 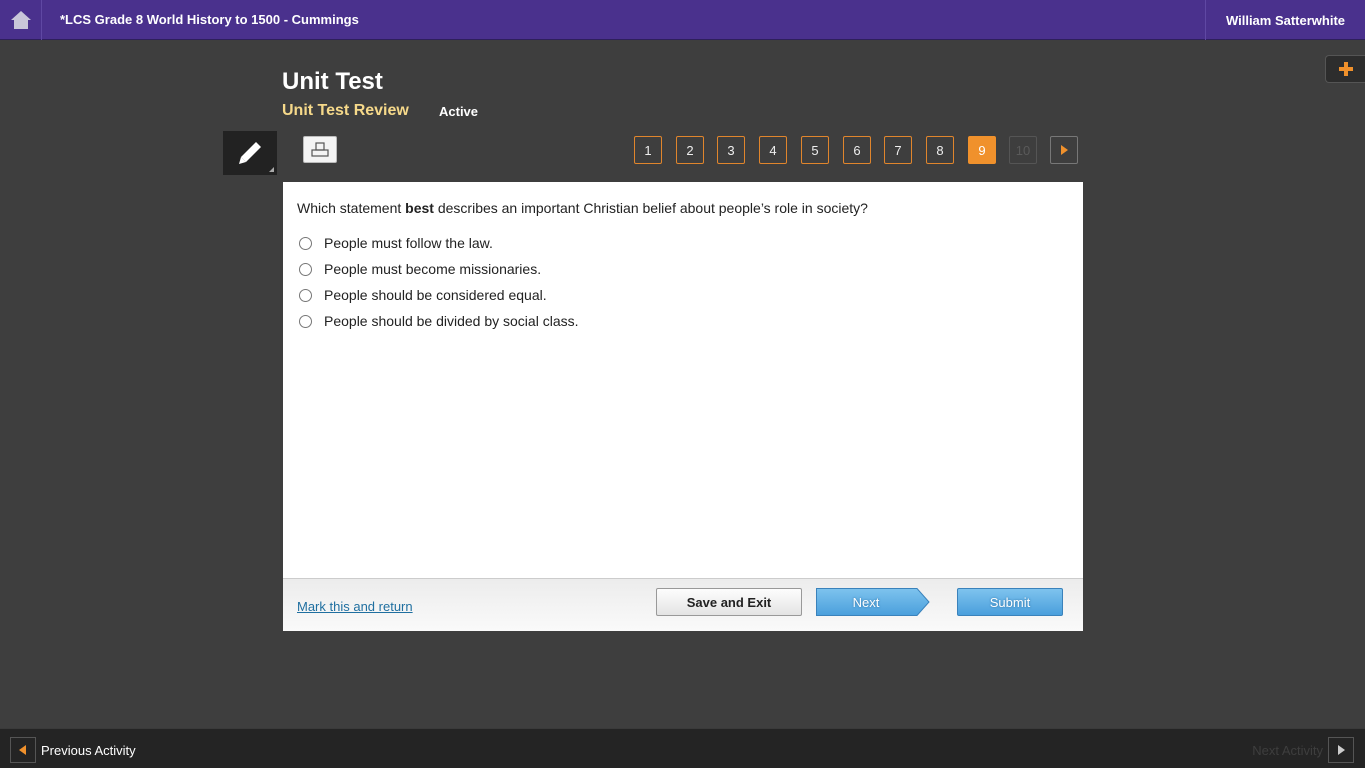 What do you see at coordinates (866, 602) in the screenshot?
I see `next-button-label: Next` at bounding box center [866, 602].